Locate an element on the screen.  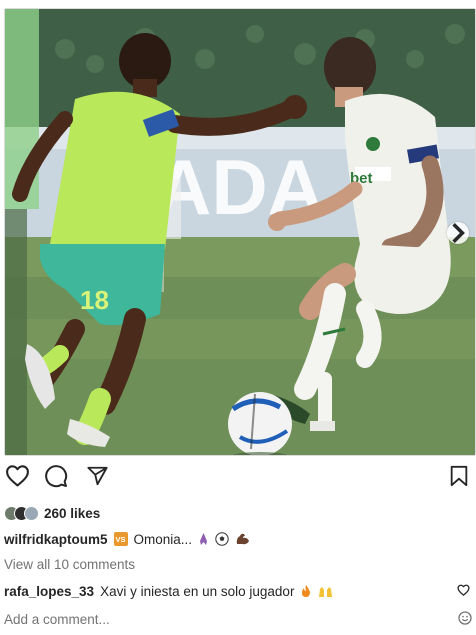
liker-avatars is located at coordinates (21, 513).